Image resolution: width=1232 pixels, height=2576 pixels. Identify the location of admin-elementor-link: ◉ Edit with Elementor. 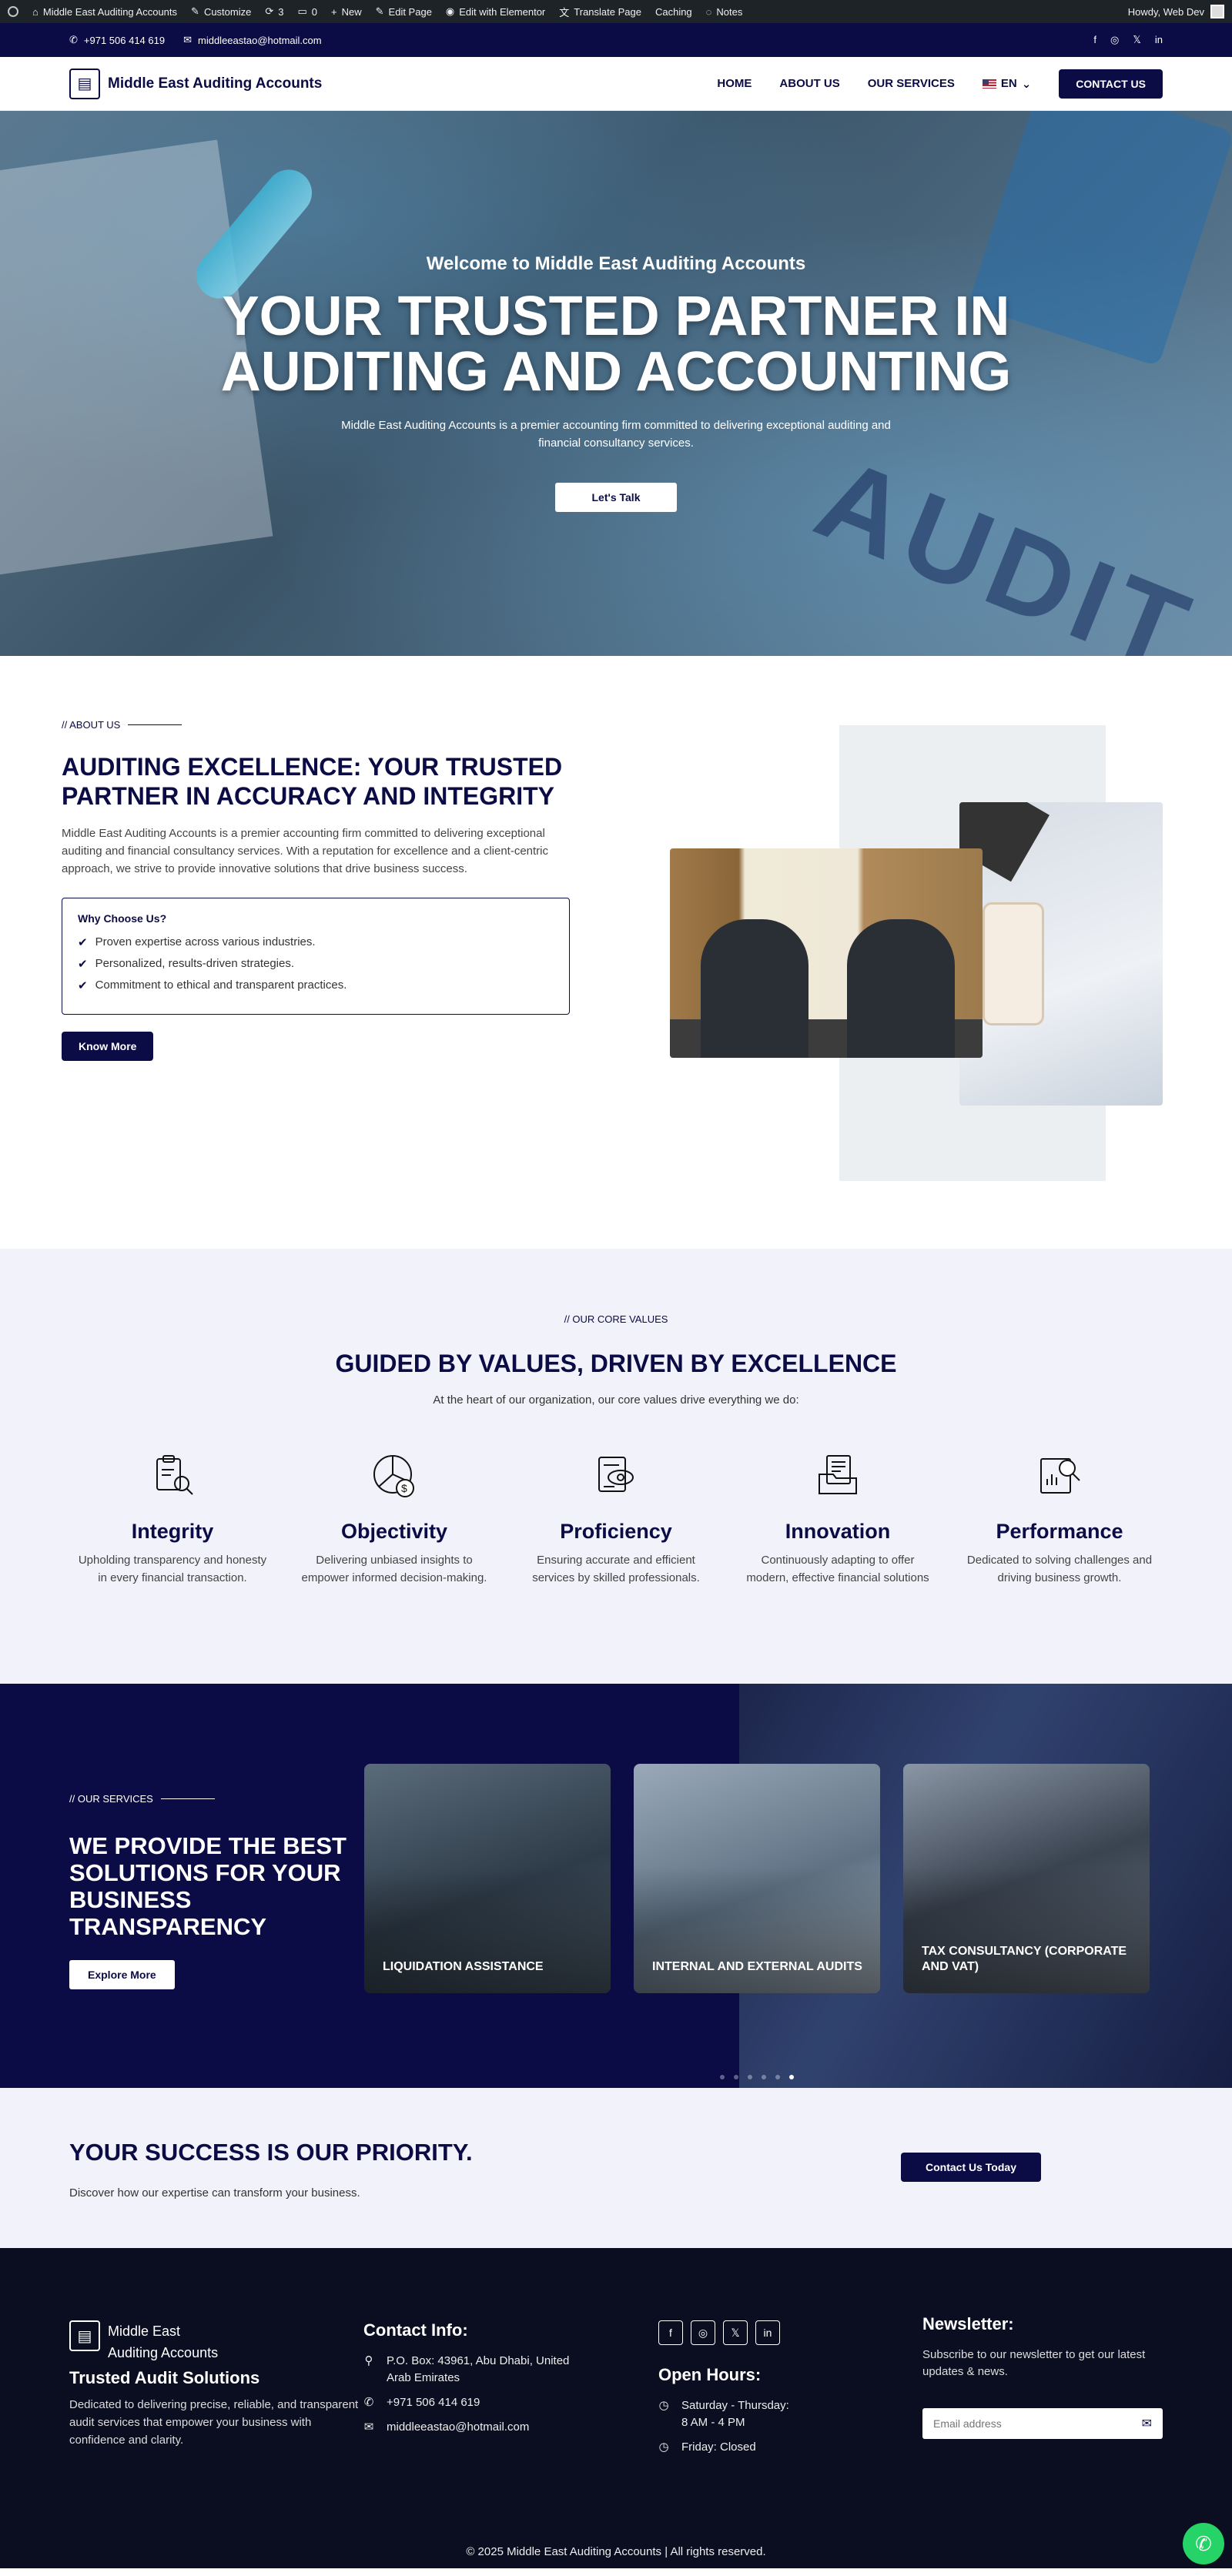
(495, 12).